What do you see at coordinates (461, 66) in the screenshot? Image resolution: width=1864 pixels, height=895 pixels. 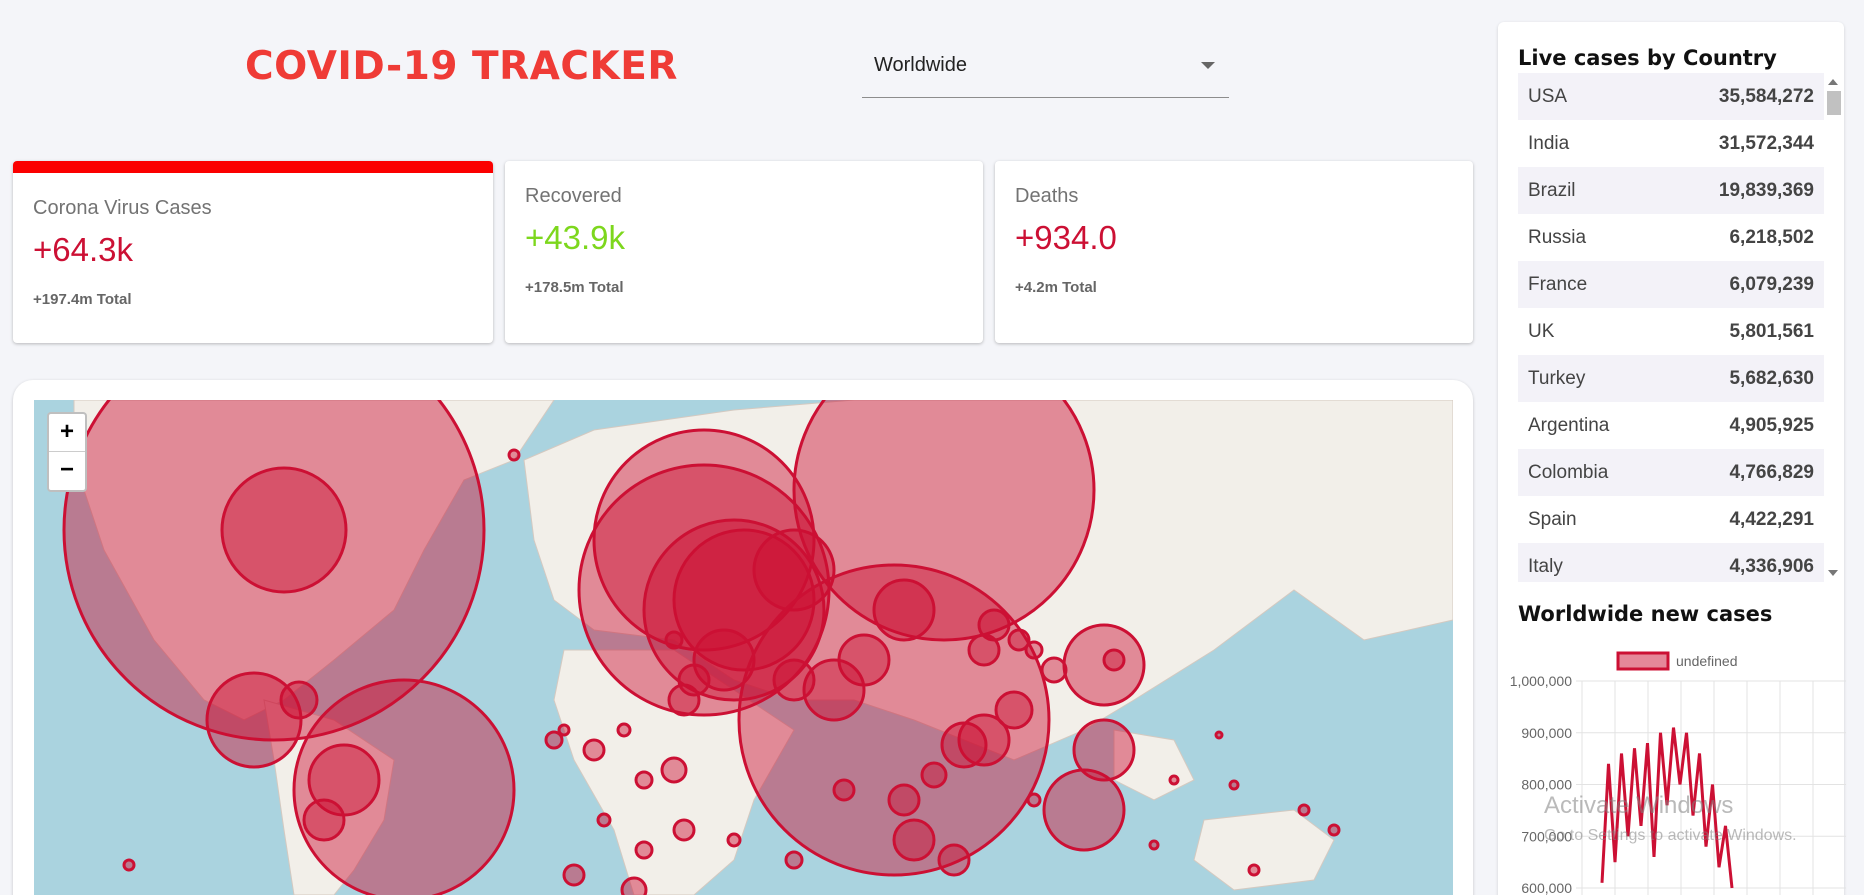 I see `app-title: COVID-19 TRACKER` at bounding box center [461, 66].